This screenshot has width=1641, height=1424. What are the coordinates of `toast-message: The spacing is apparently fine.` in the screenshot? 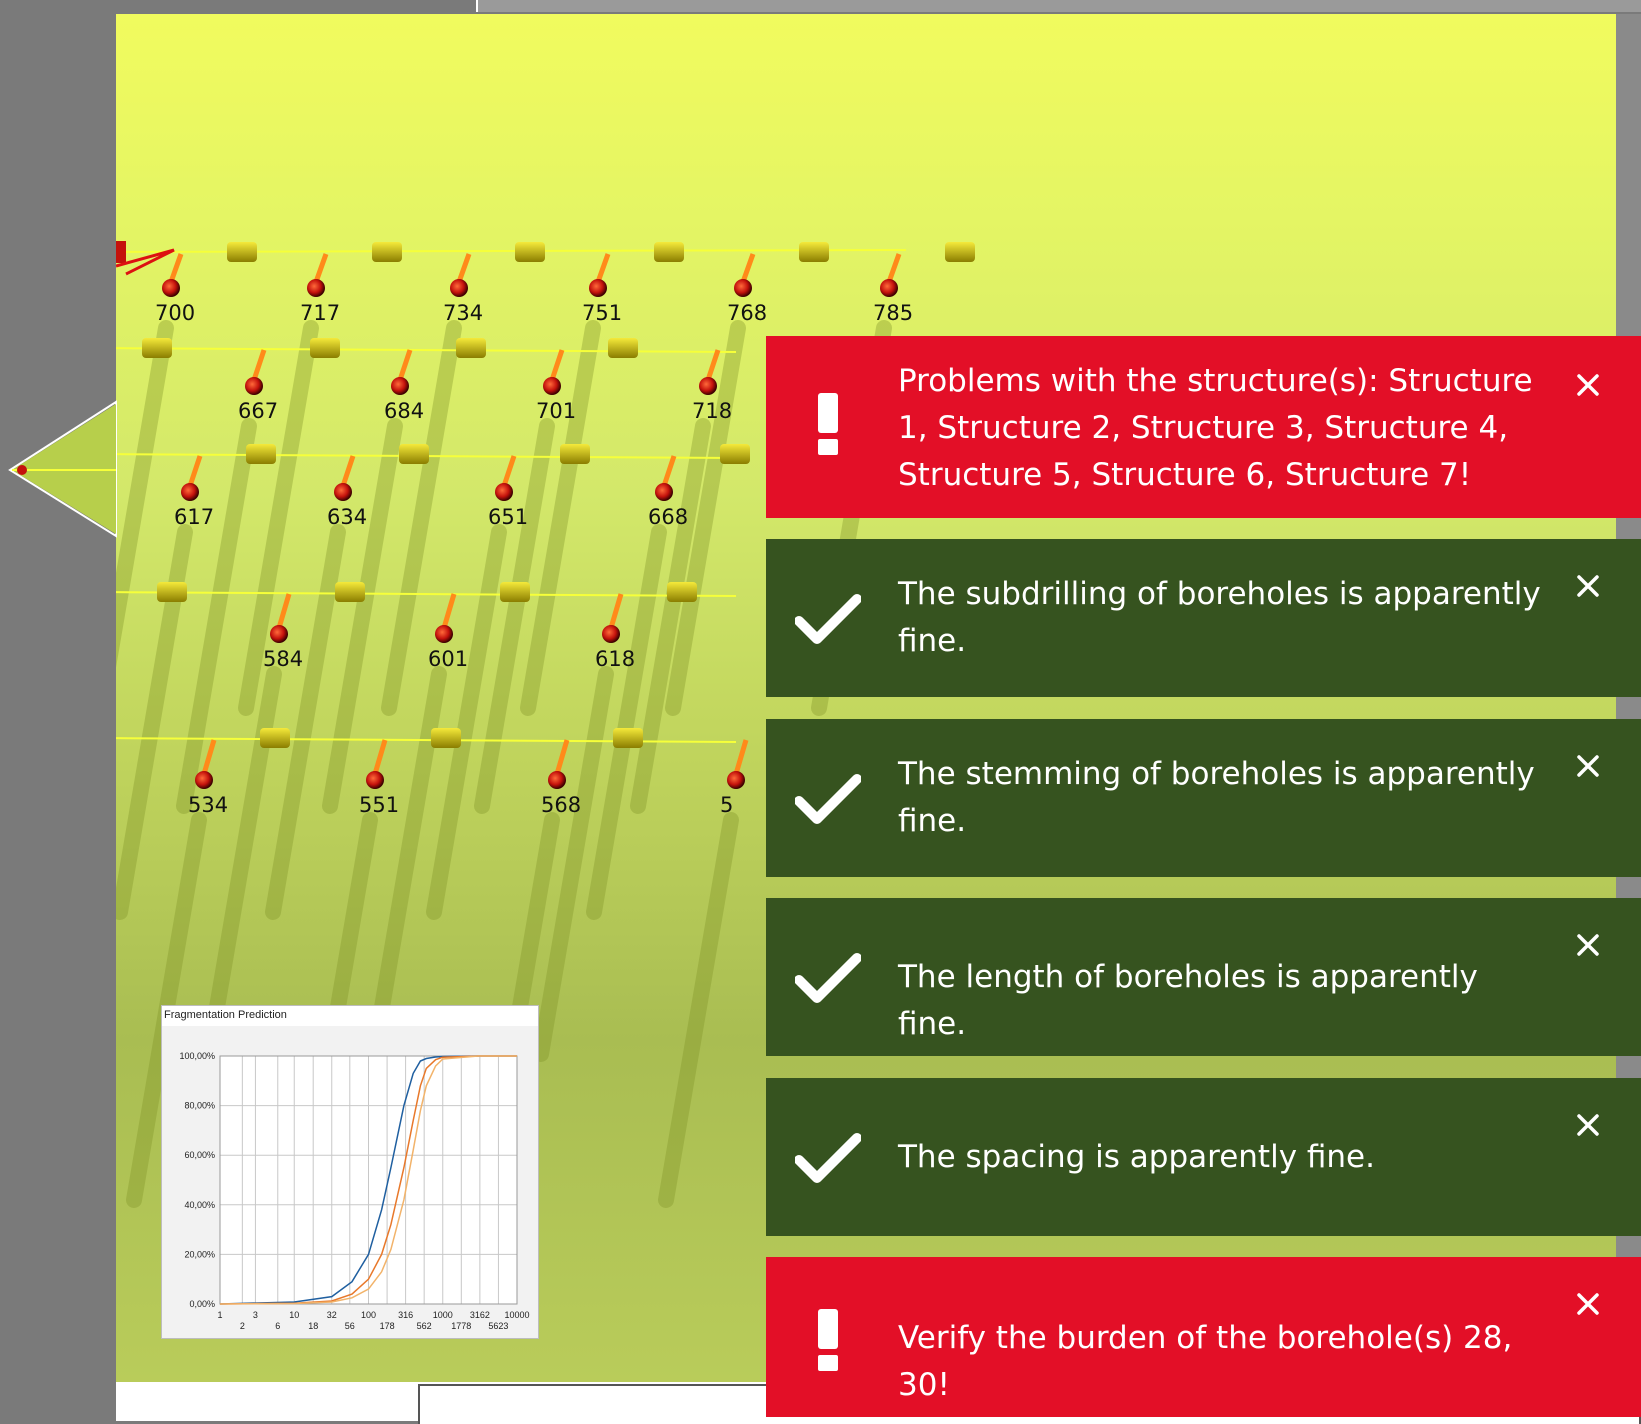 It's located at (1136, 1157).